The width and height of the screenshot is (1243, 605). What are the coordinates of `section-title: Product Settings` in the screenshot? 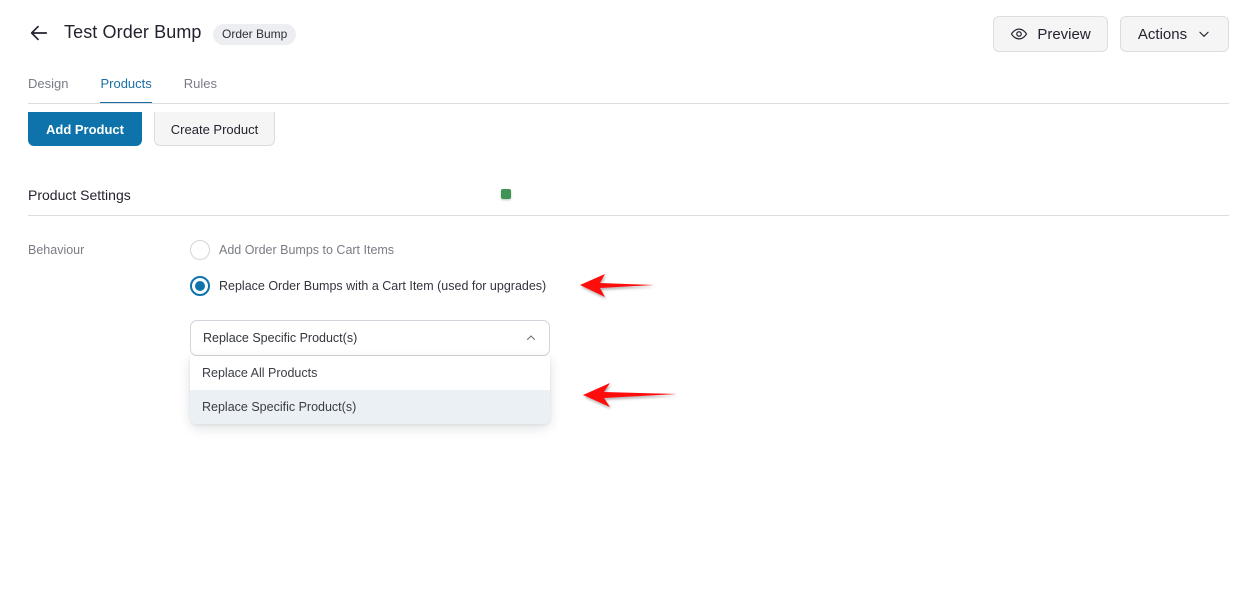 It's located at (79, 195).